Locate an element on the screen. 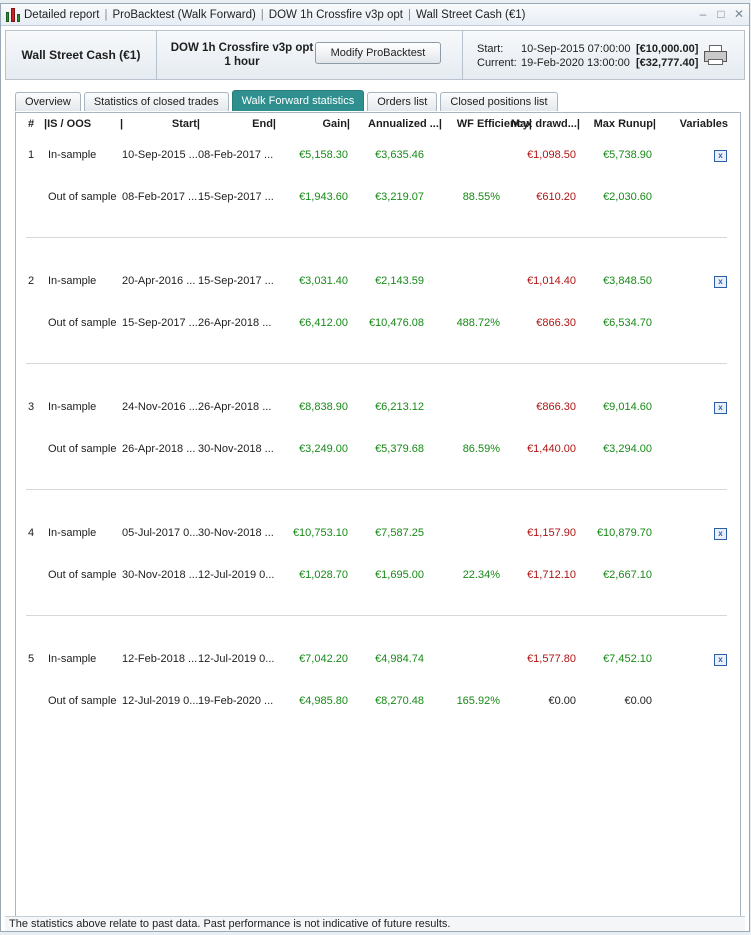  wf-efficiency-cell: 488.72% is located at coordinates (478, 323).